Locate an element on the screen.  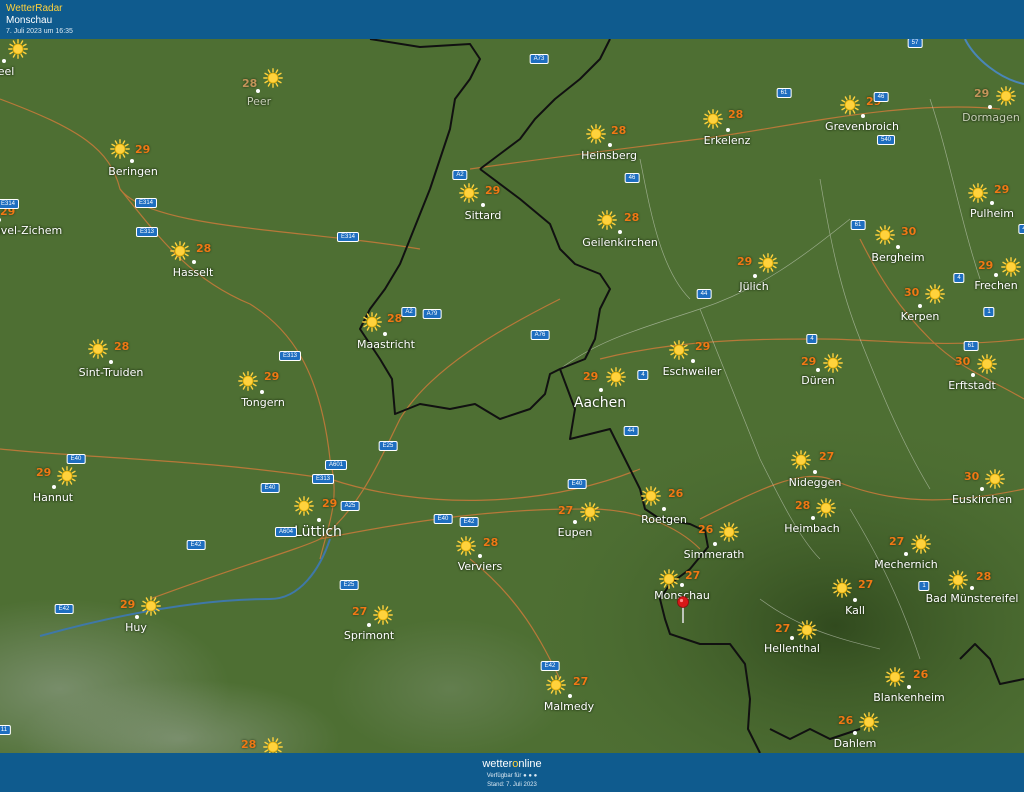
city-name: Euskirchen is located at coordinates (982, 499).